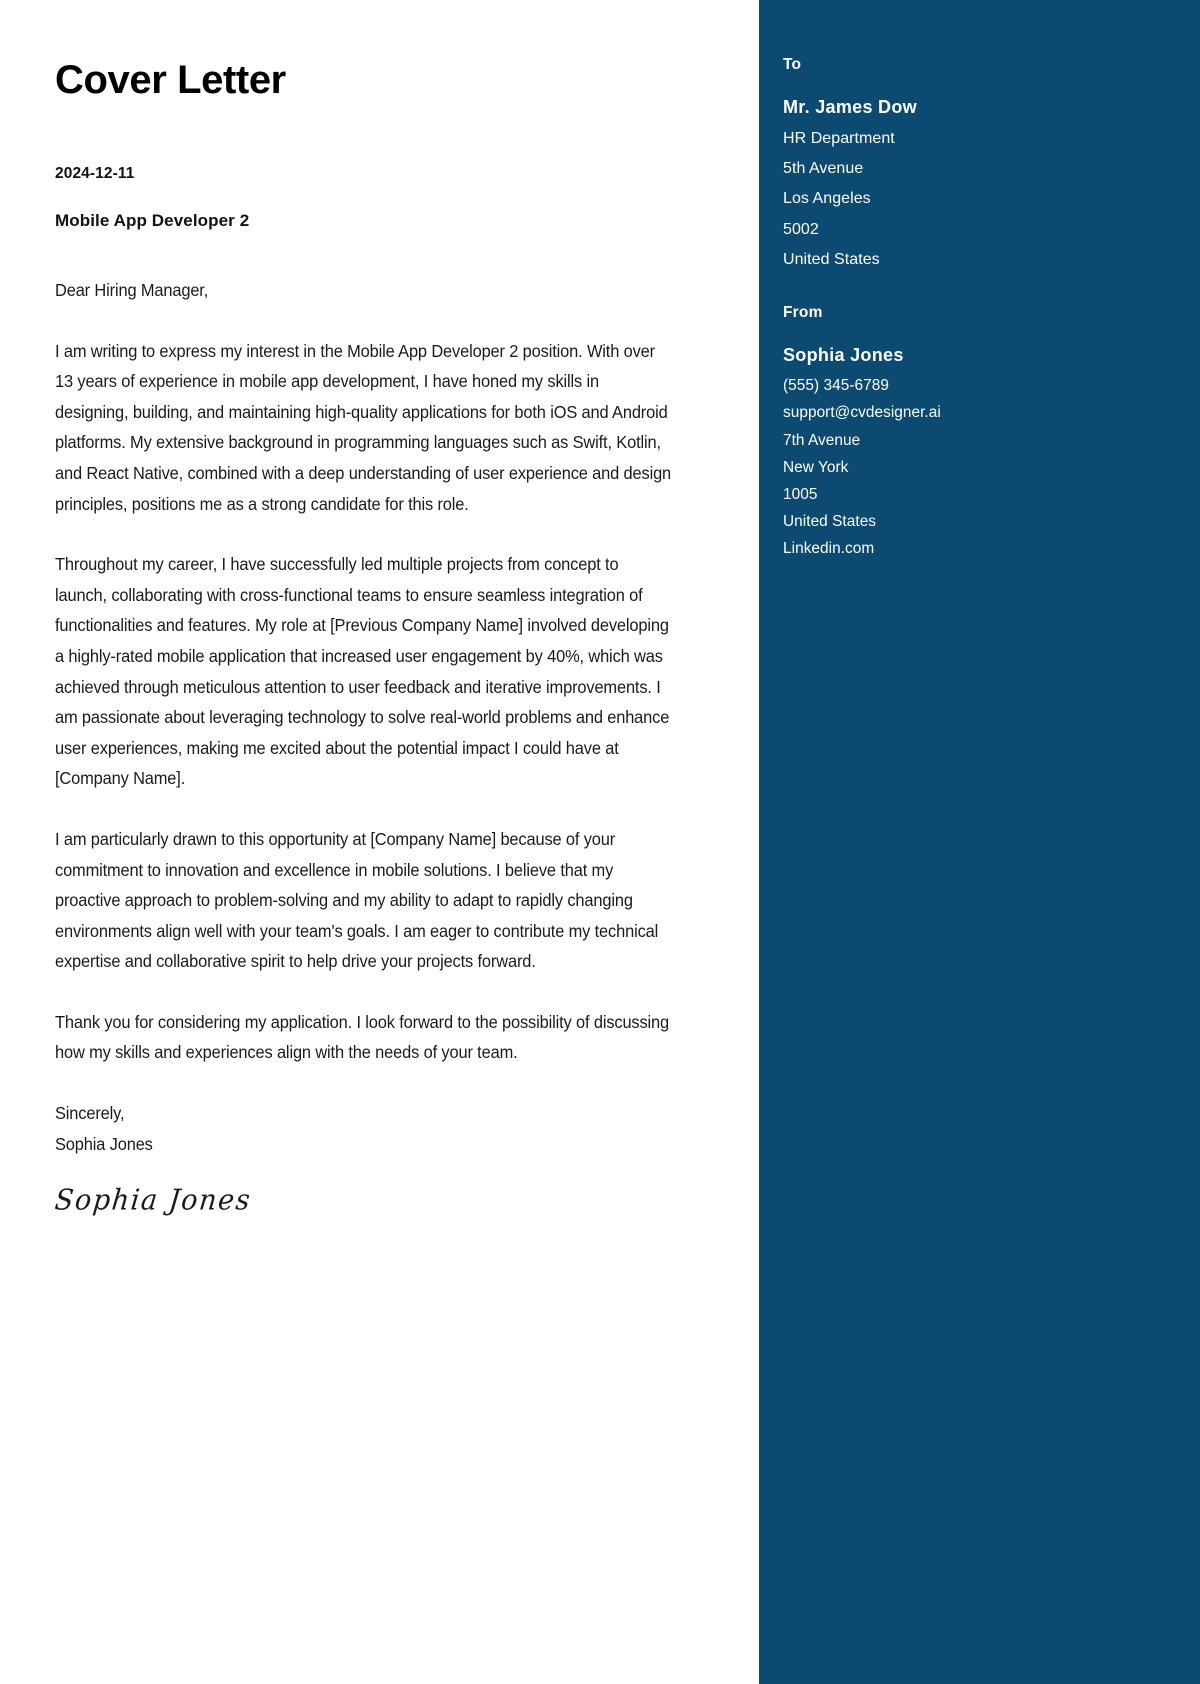 The width and height of the screenshot is (1200, 1684). What do you see at coordinates (132, 290) in the screenshot?
I see `letter-salutation: Dear Hiring Manager,` at bounding box center [132, 290].